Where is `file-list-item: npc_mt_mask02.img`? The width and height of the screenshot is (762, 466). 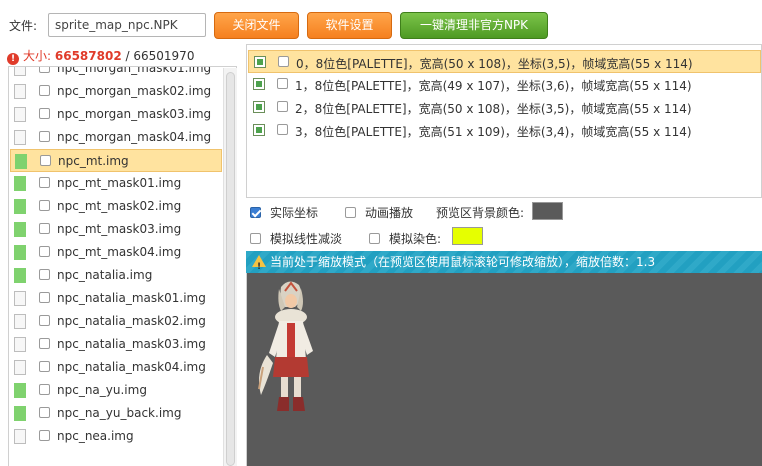 file-list-item: npc_mt_mask02.img is located at coordinates (116, 206).